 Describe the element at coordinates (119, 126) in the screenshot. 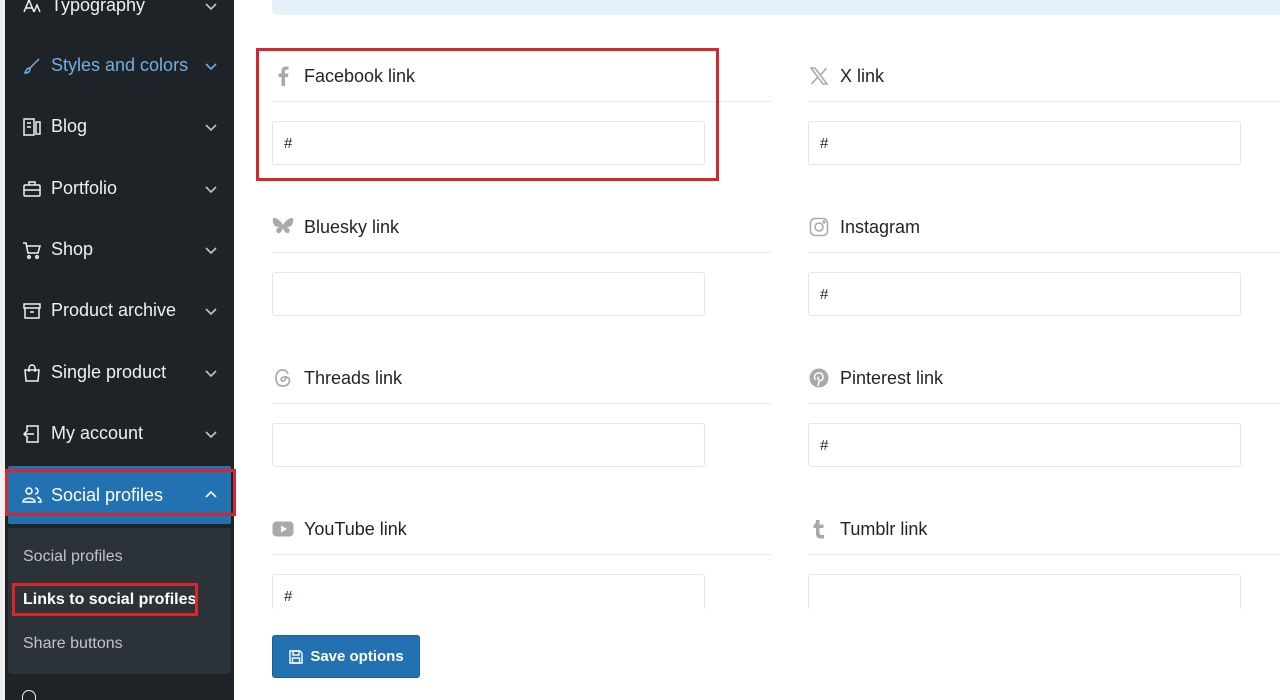

I see `sidebar-item-blog: Blog` at that location.